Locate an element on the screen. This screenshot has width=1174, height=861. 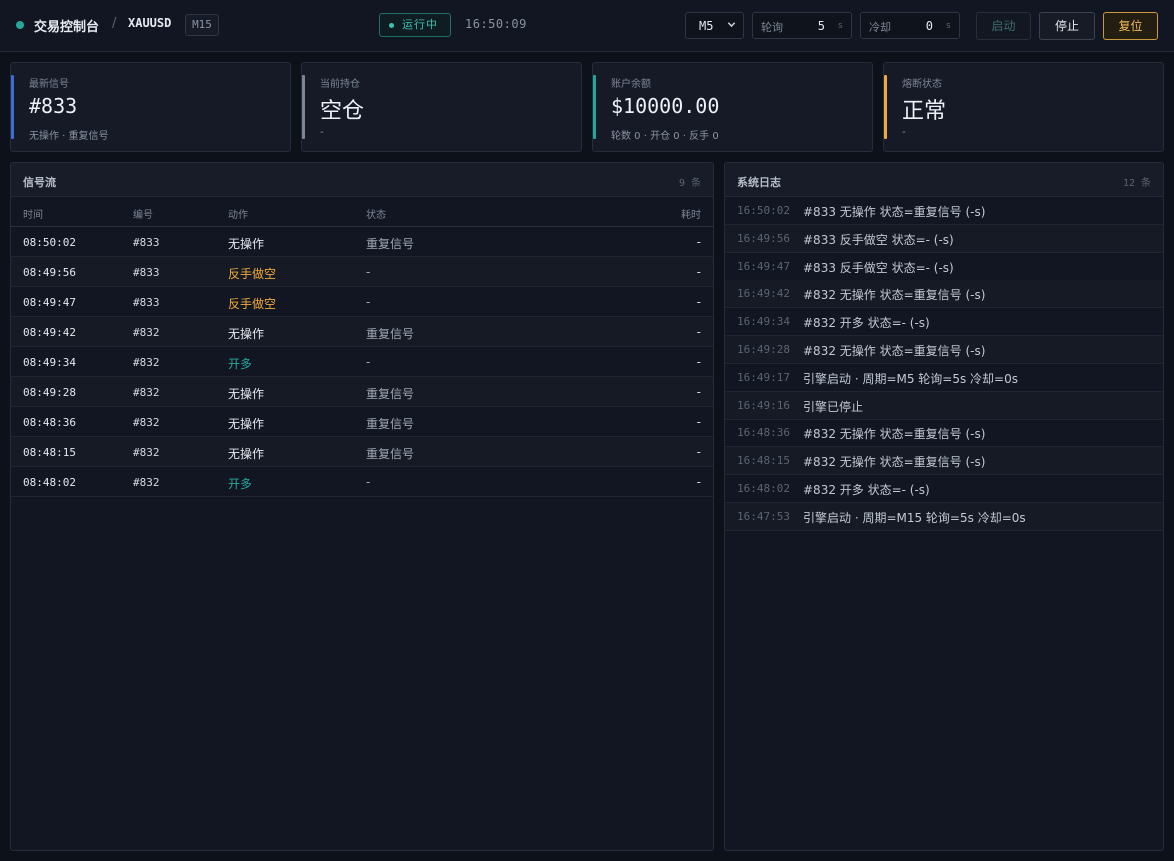
table-row: 08:49:42 #832 无操作 重复信号 - is located at coordinates (362, 332).